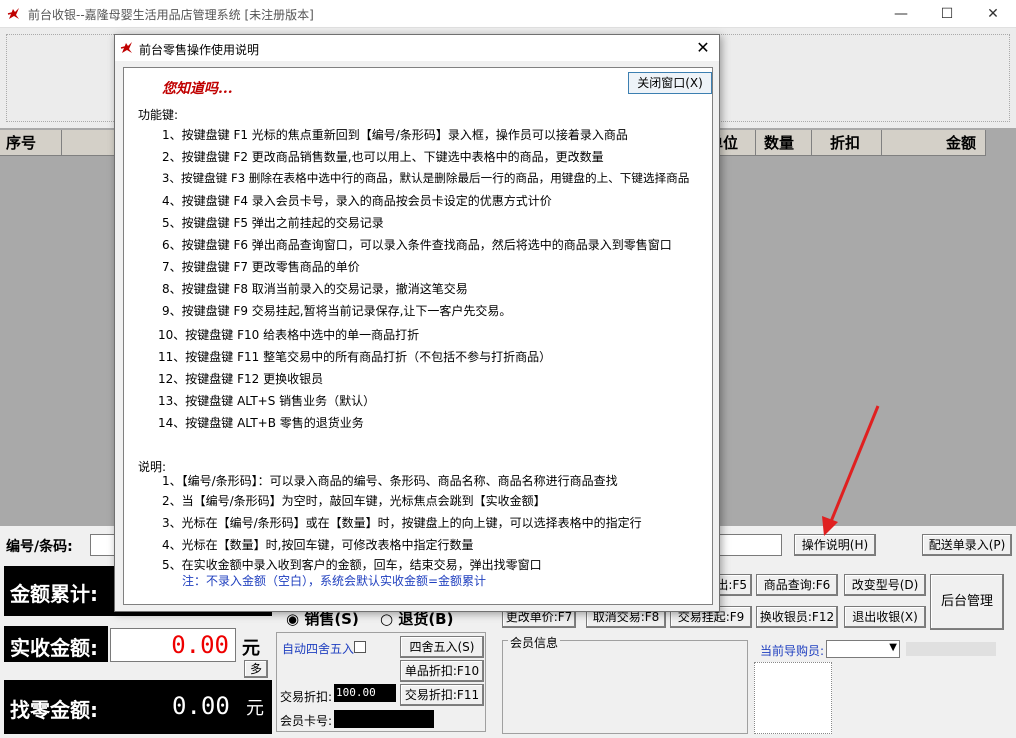 The width and height of the screenshot is (1016, 738). What do you see at coordinates (847, 143) in the screenshot?
I see `col-discount: 折扣` at bounding box center [847, 143].